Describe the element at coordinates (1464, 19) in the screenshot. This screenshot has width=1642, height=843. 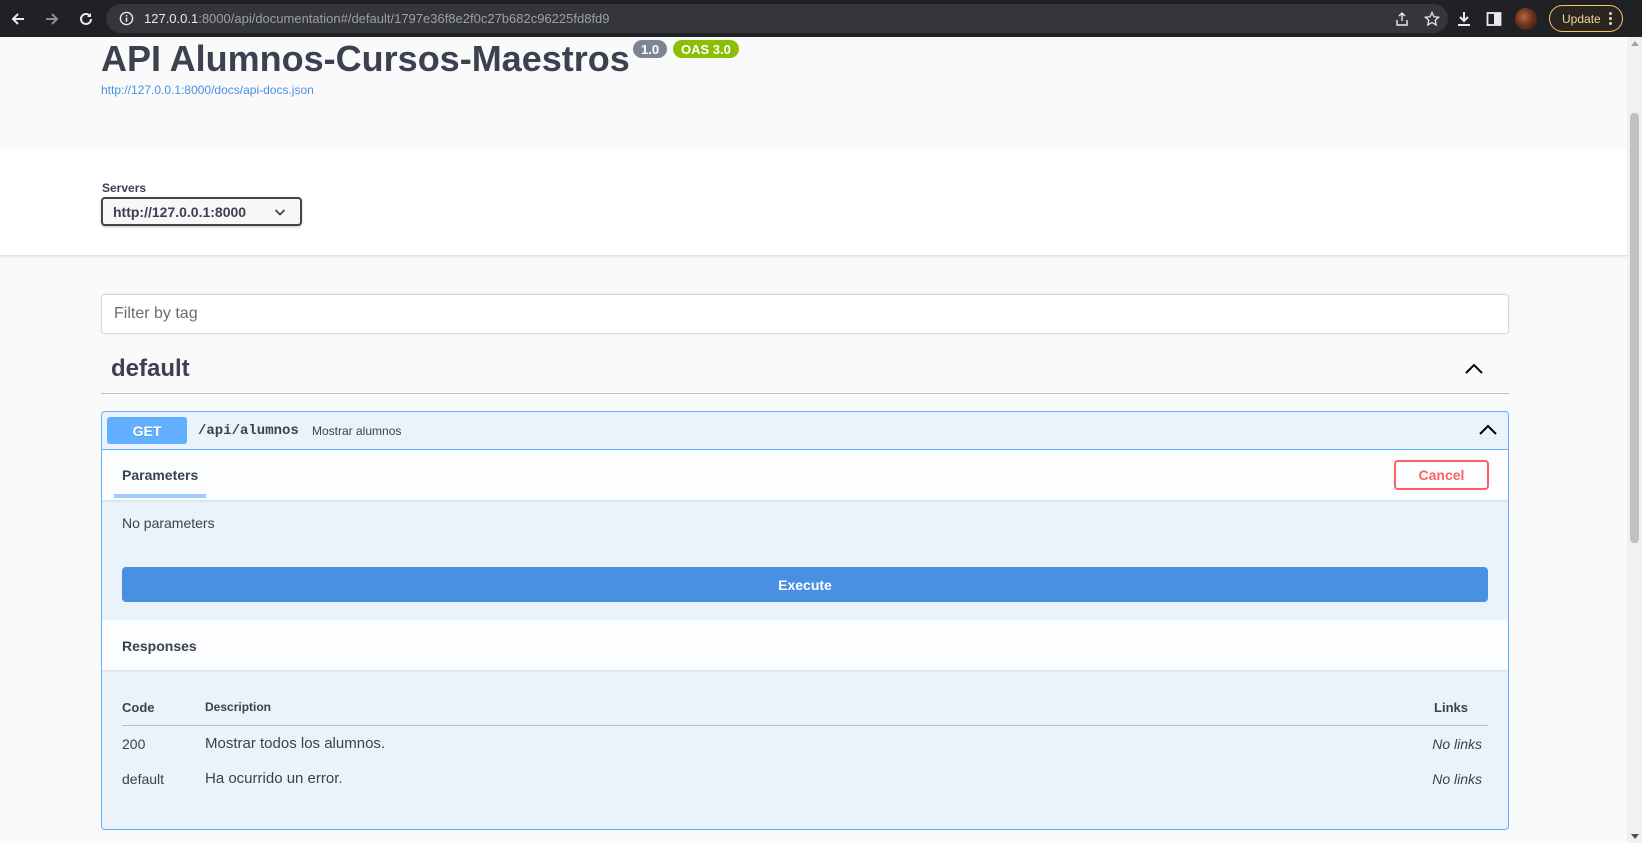
I see `download-icon` at that location.